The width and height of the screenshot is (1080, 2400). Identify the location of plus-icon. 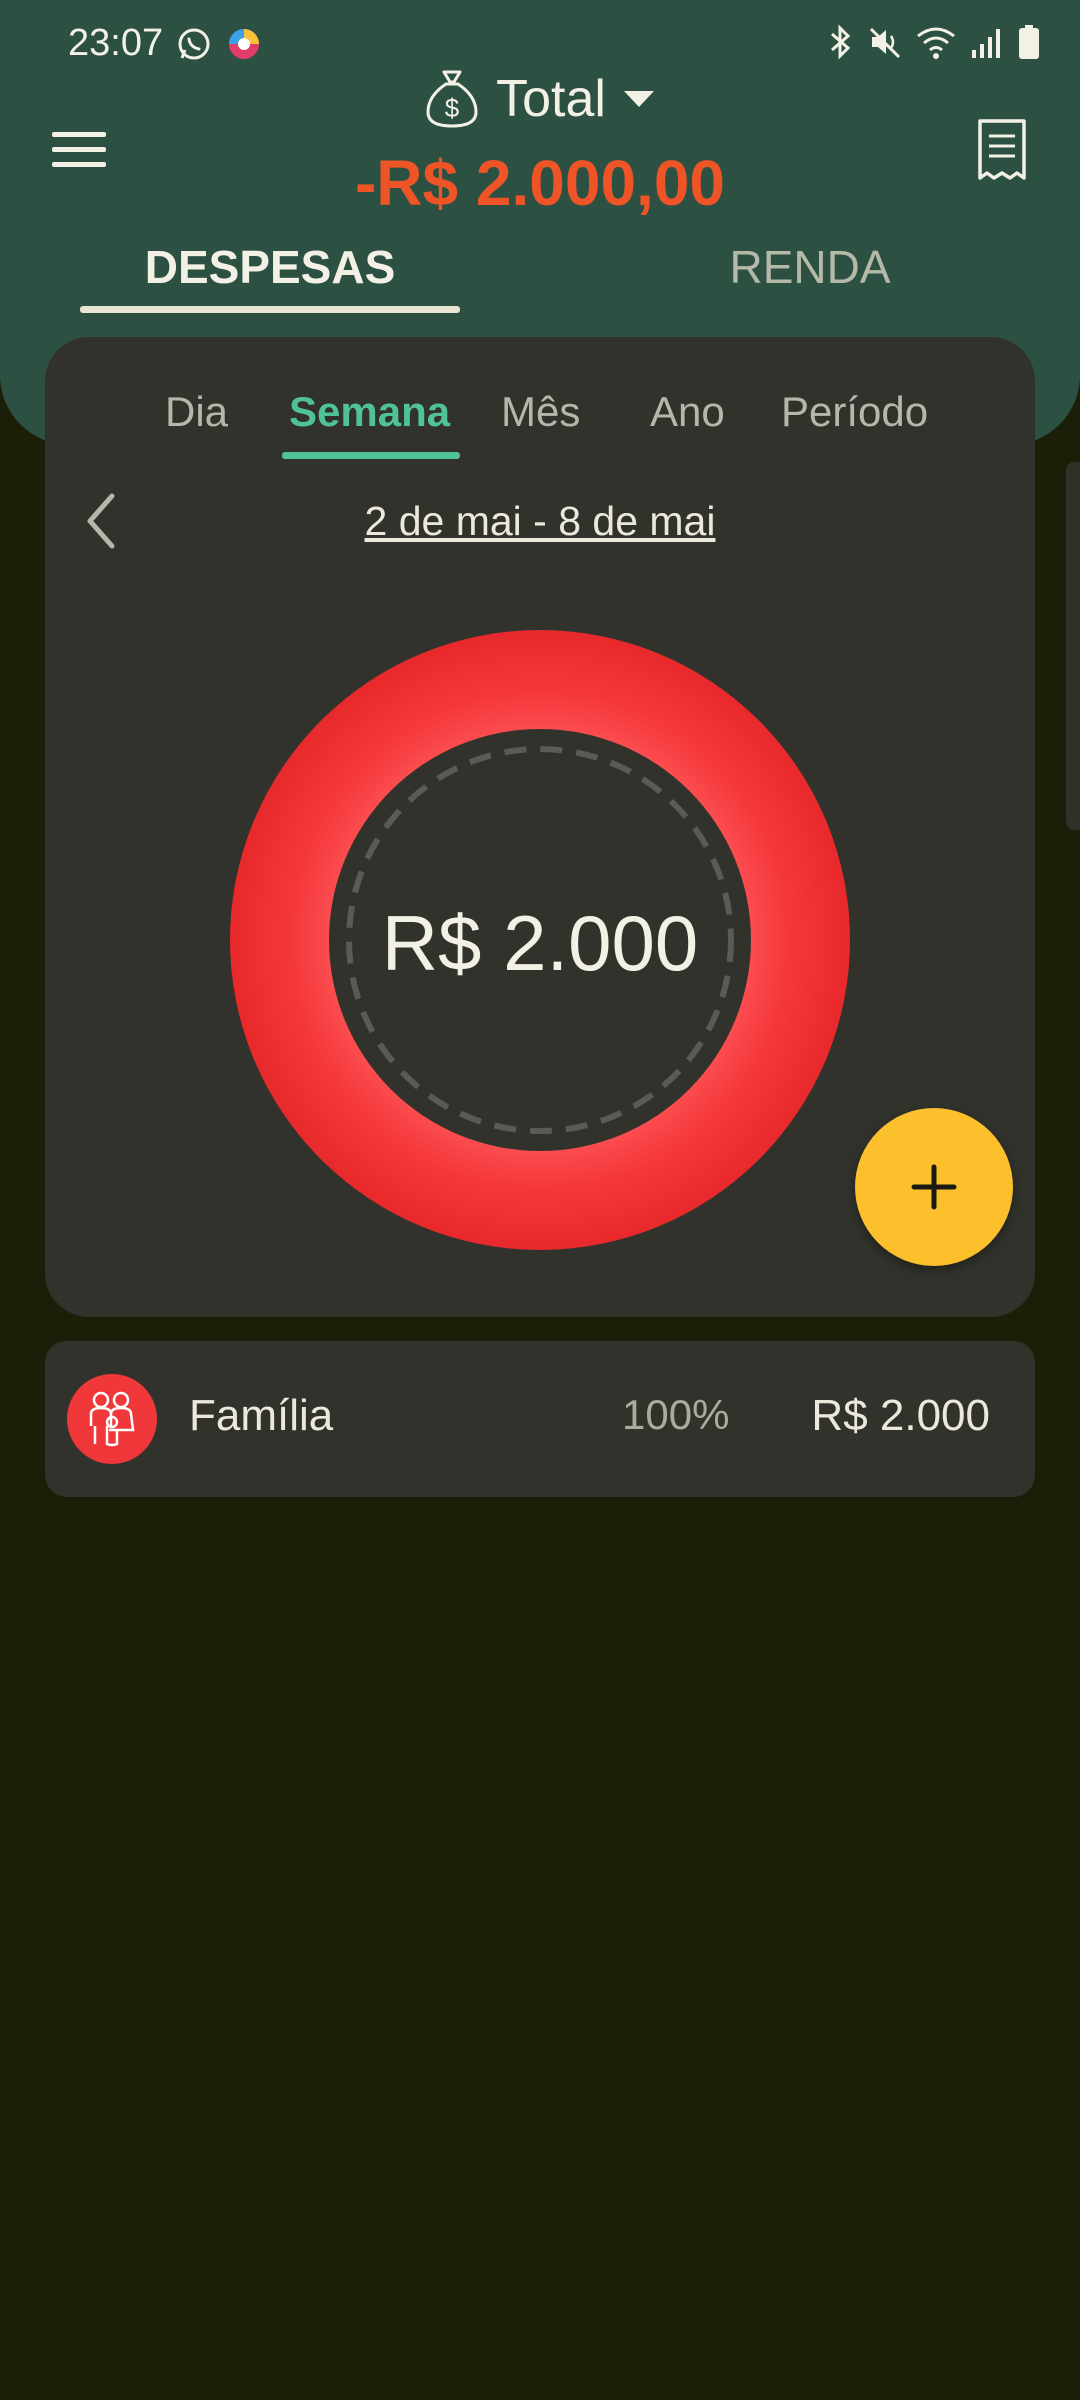
(934, 1187).